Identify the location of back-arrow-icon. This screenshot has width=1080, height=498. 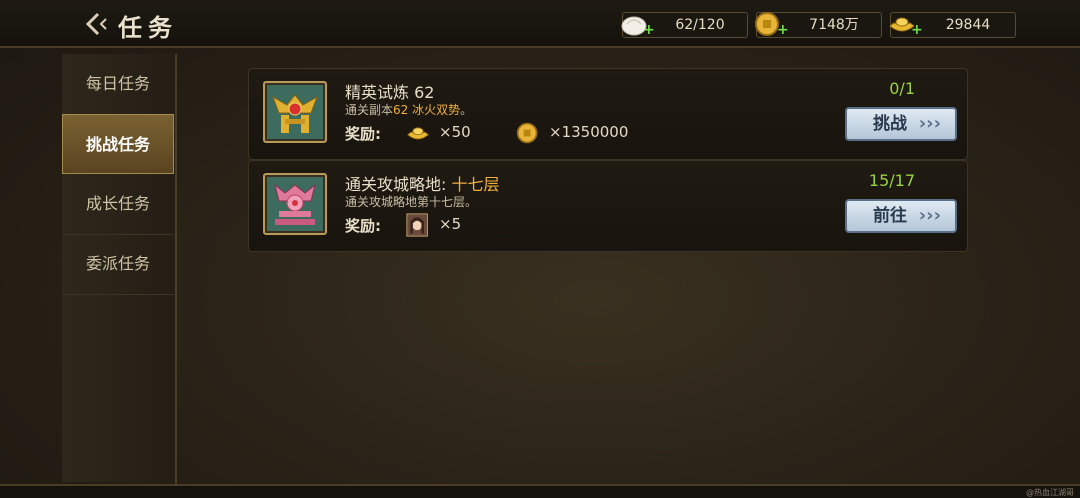
(99, 24).